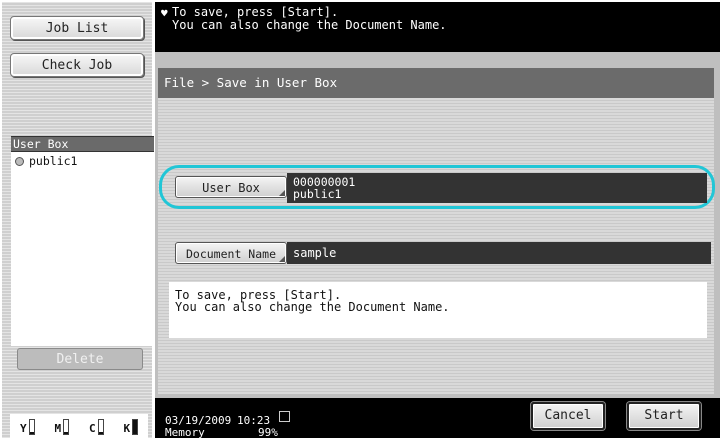  I want to click on memory-label: Memory, so click(185, 432).